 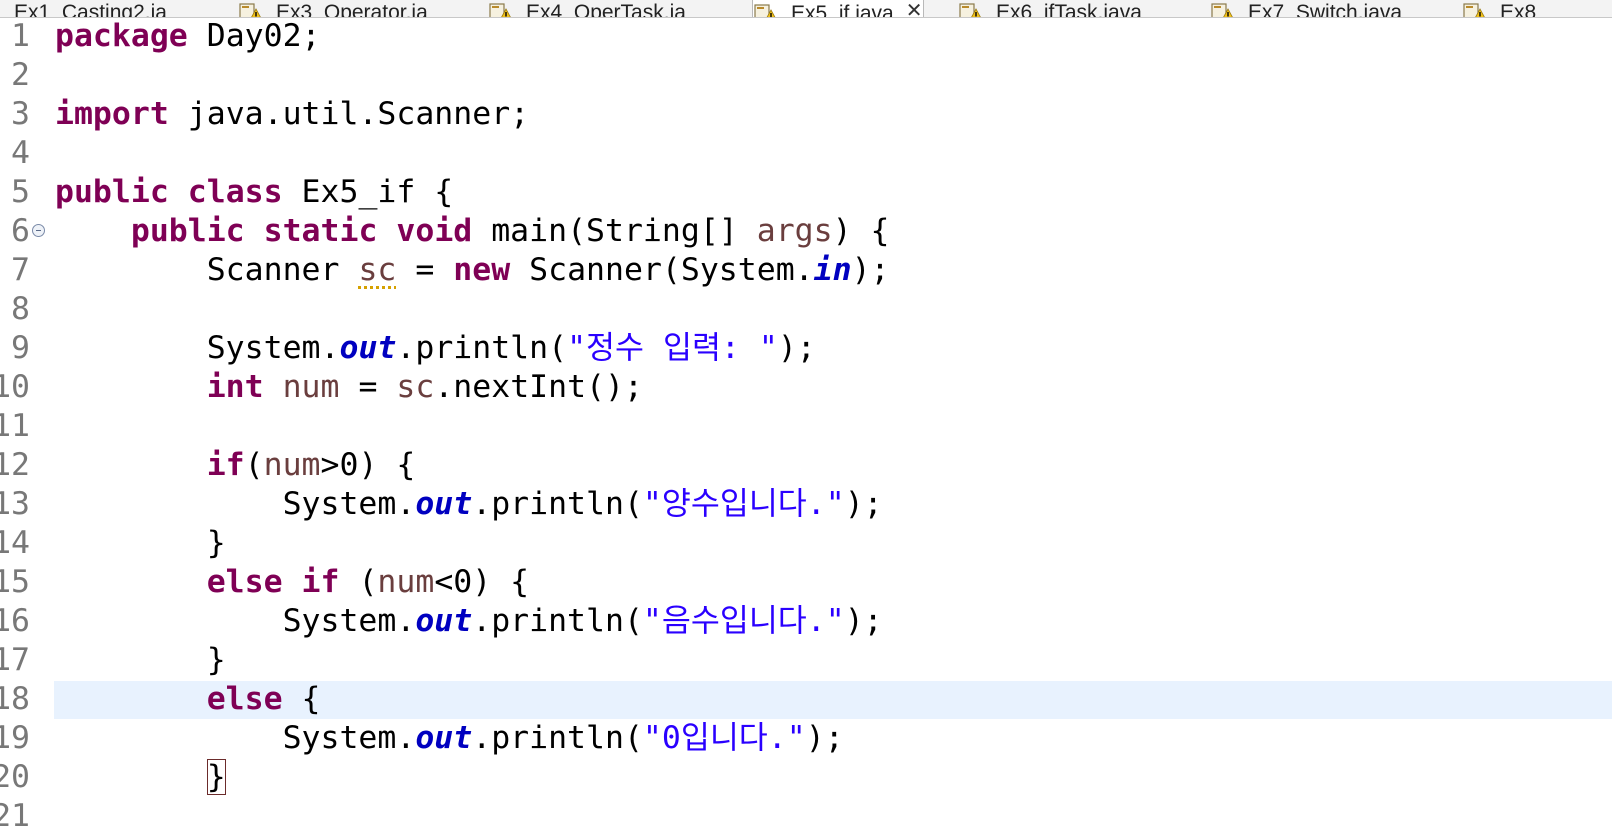 I want to click on line-number: 19, so click(x=15, y=738).